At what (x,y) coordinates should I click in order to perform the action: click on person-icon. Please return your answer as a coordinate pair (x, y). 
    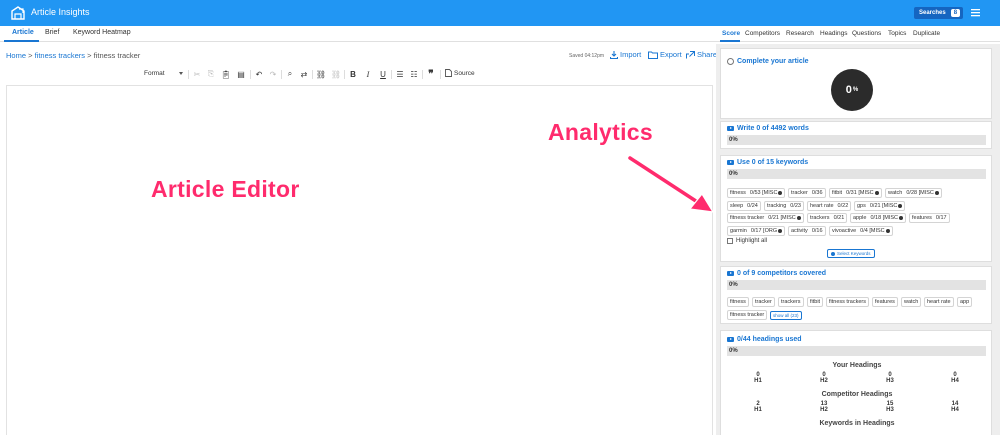
    Looking at the image, I should click on (901, 217).